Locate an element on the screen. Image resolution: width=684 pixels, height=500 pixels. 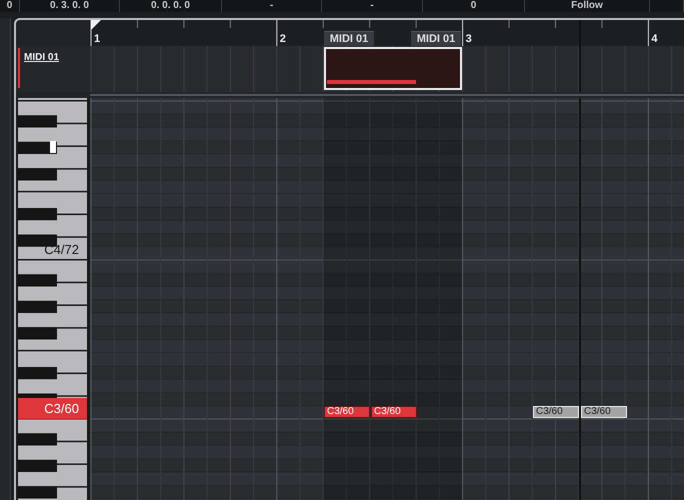
start-marker-icon is located at coordinates (96, 25).